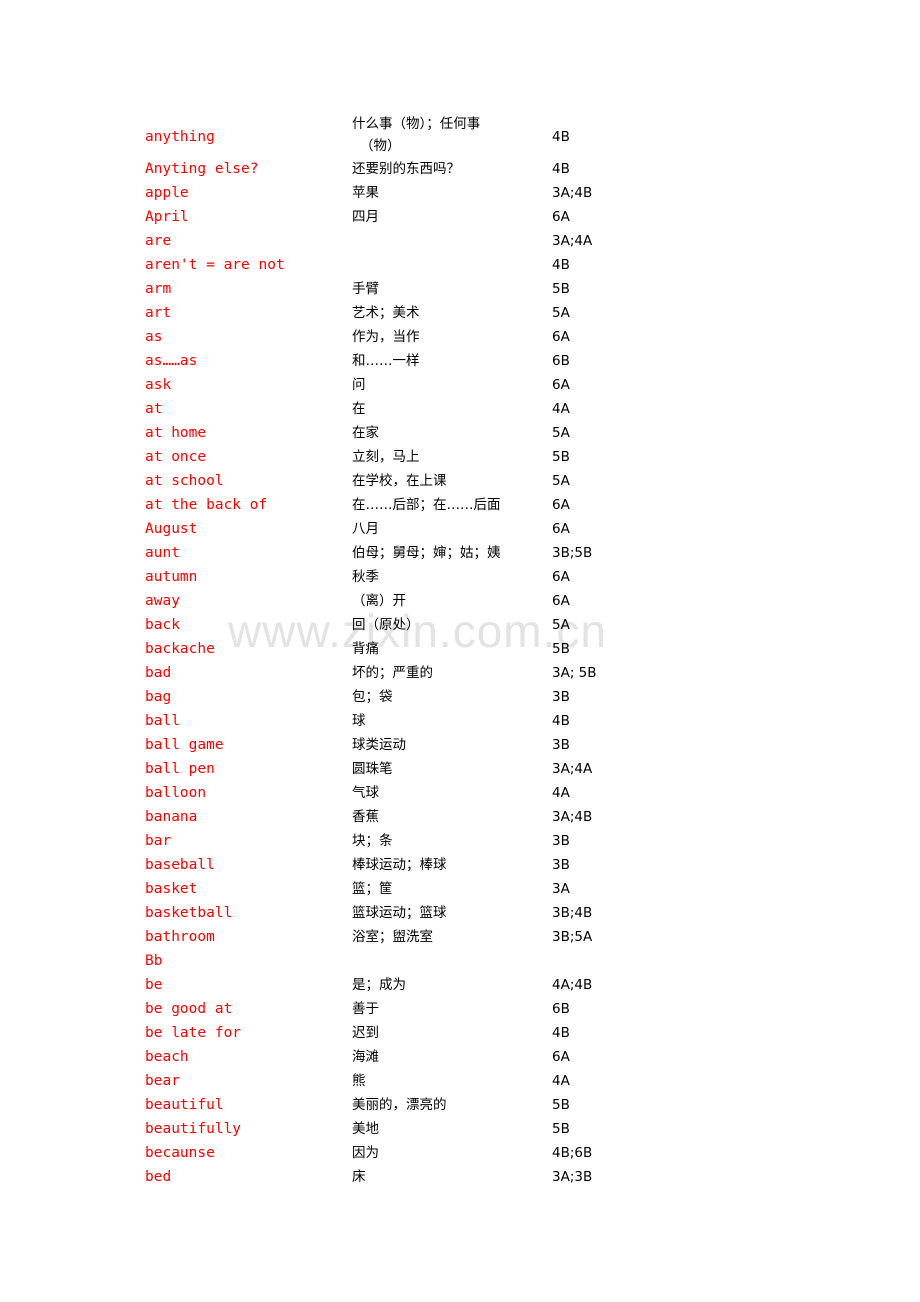 The image size is (920, 1302). I want to click on glossary-level: 4B;6B, so click(572, 1153).